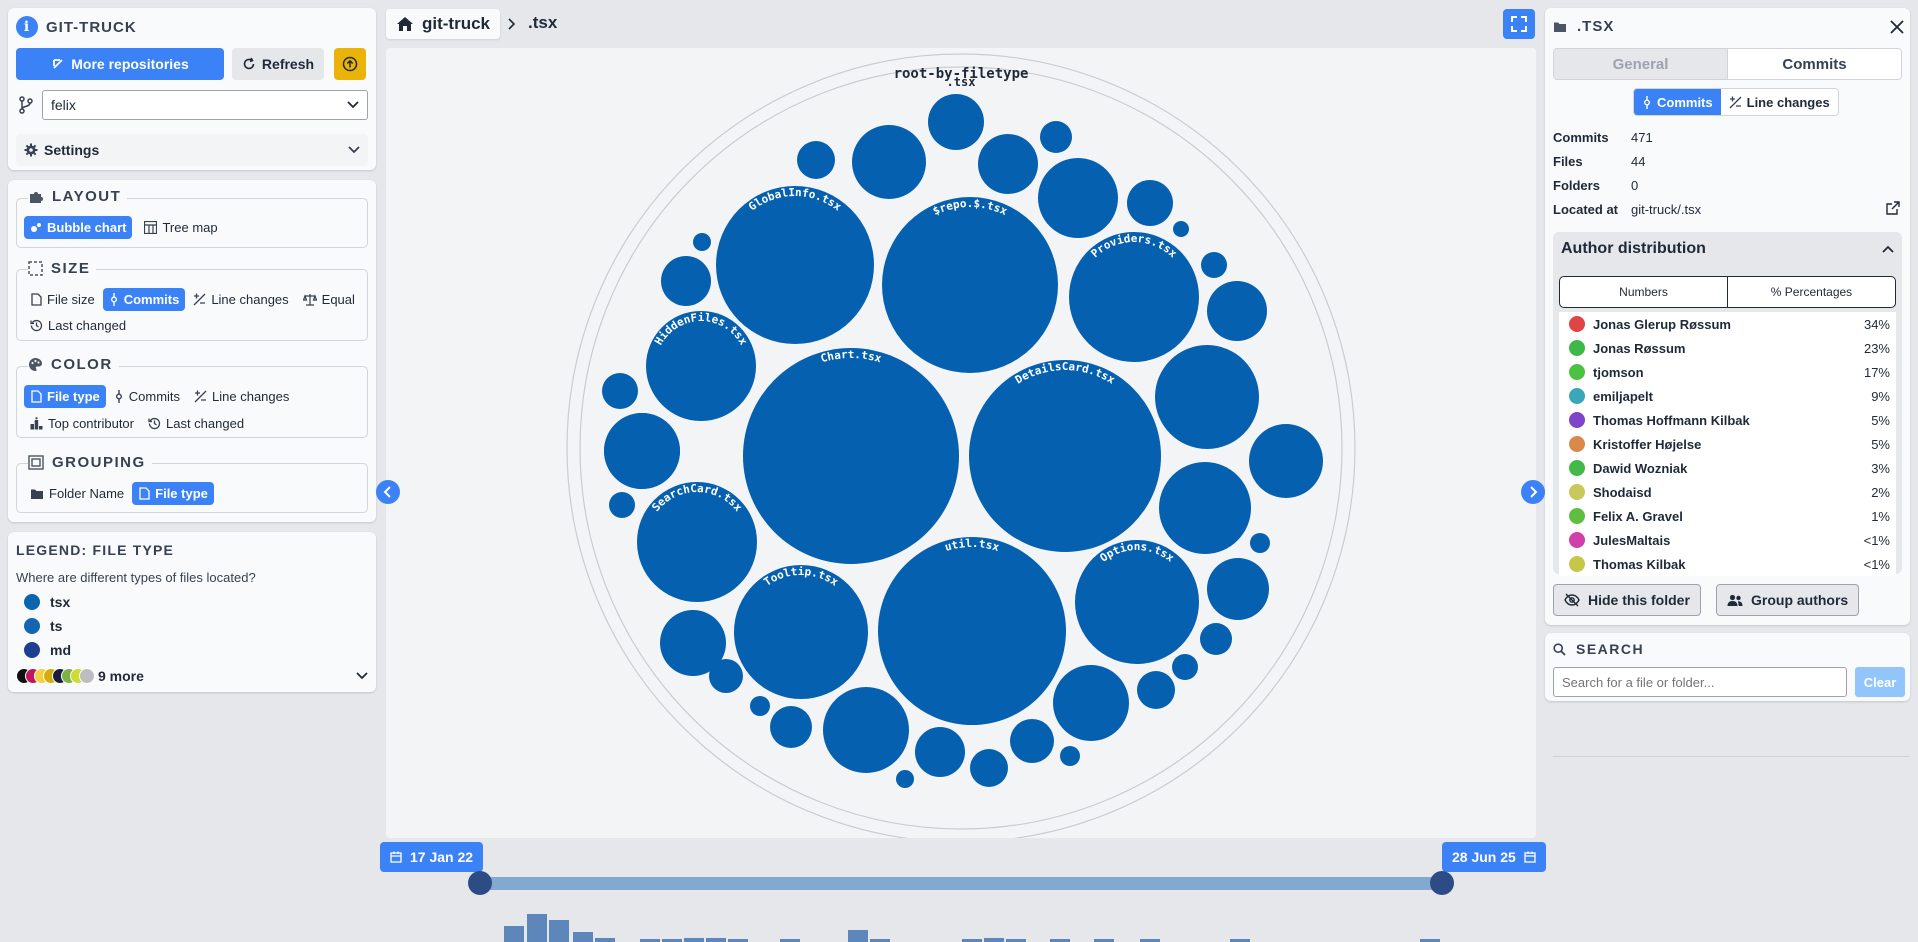 The width and height of the screenshot is (1918, 942). Describe the element at coordinates (1727, 420) in the screenshot. I see `author-row: Thomas Hoffmann Kilbak 5%` at that location.